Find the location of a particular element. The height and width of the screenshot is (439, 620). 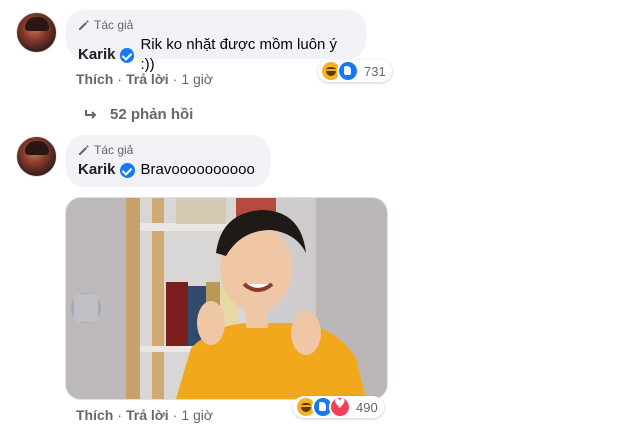

love-icon is located at coordinates (340, 407).